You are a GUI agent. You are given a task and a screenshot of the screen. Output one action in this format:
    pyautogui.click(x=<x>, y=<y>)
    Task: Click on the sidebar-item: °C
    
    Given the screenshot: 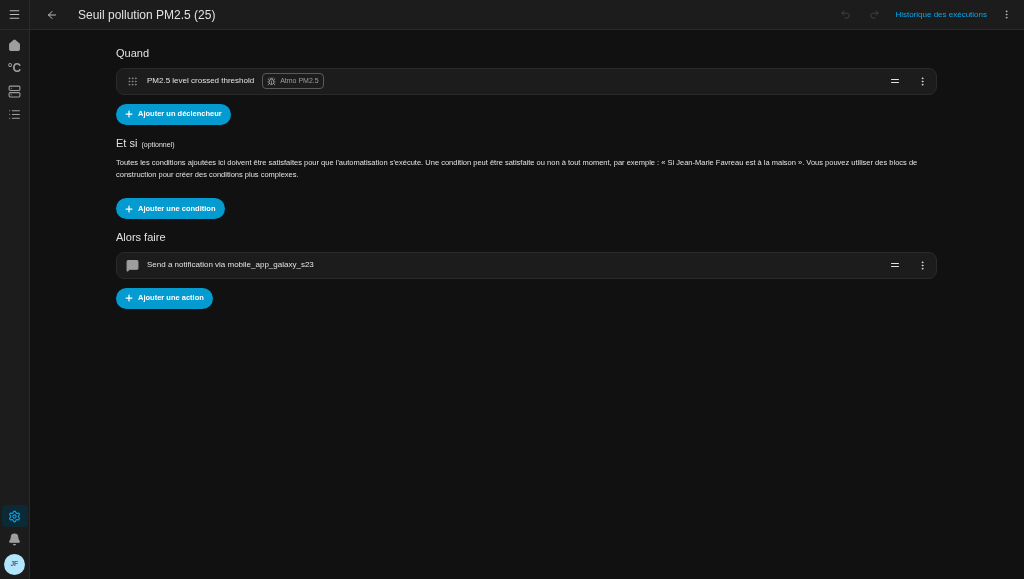 What is the action you would take?
    pyautogui.click(x=14, y=68)
    